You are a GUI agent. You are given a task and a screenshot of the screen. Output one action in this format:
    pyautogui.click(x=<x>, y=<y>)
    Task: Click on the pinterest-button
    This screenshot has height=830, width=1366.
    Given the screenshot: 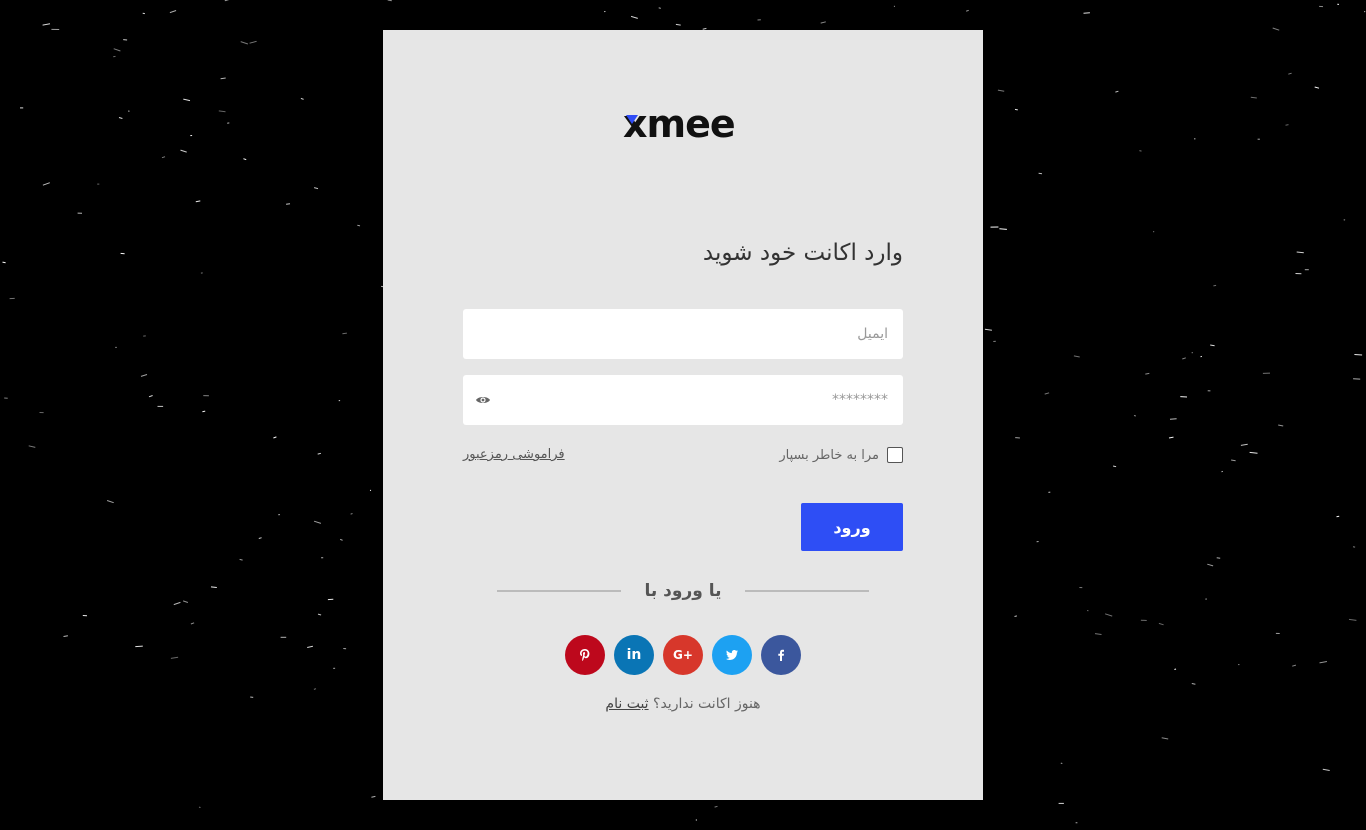 What is the action you would take?
    pyautogui.click(x=585, y=655)
    